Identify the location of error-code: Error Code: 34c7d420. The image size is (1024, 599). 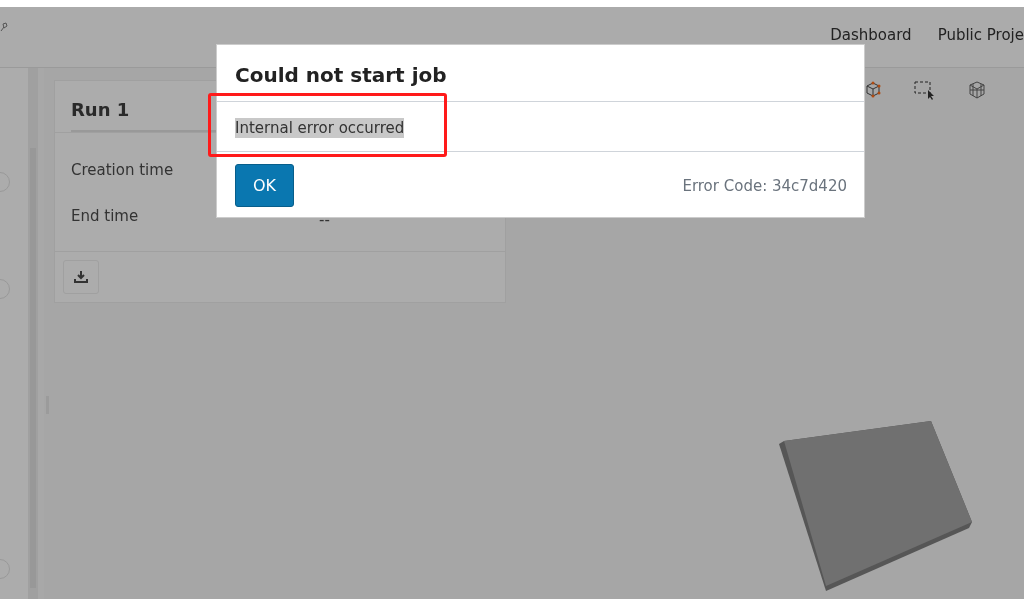
(764, 185).